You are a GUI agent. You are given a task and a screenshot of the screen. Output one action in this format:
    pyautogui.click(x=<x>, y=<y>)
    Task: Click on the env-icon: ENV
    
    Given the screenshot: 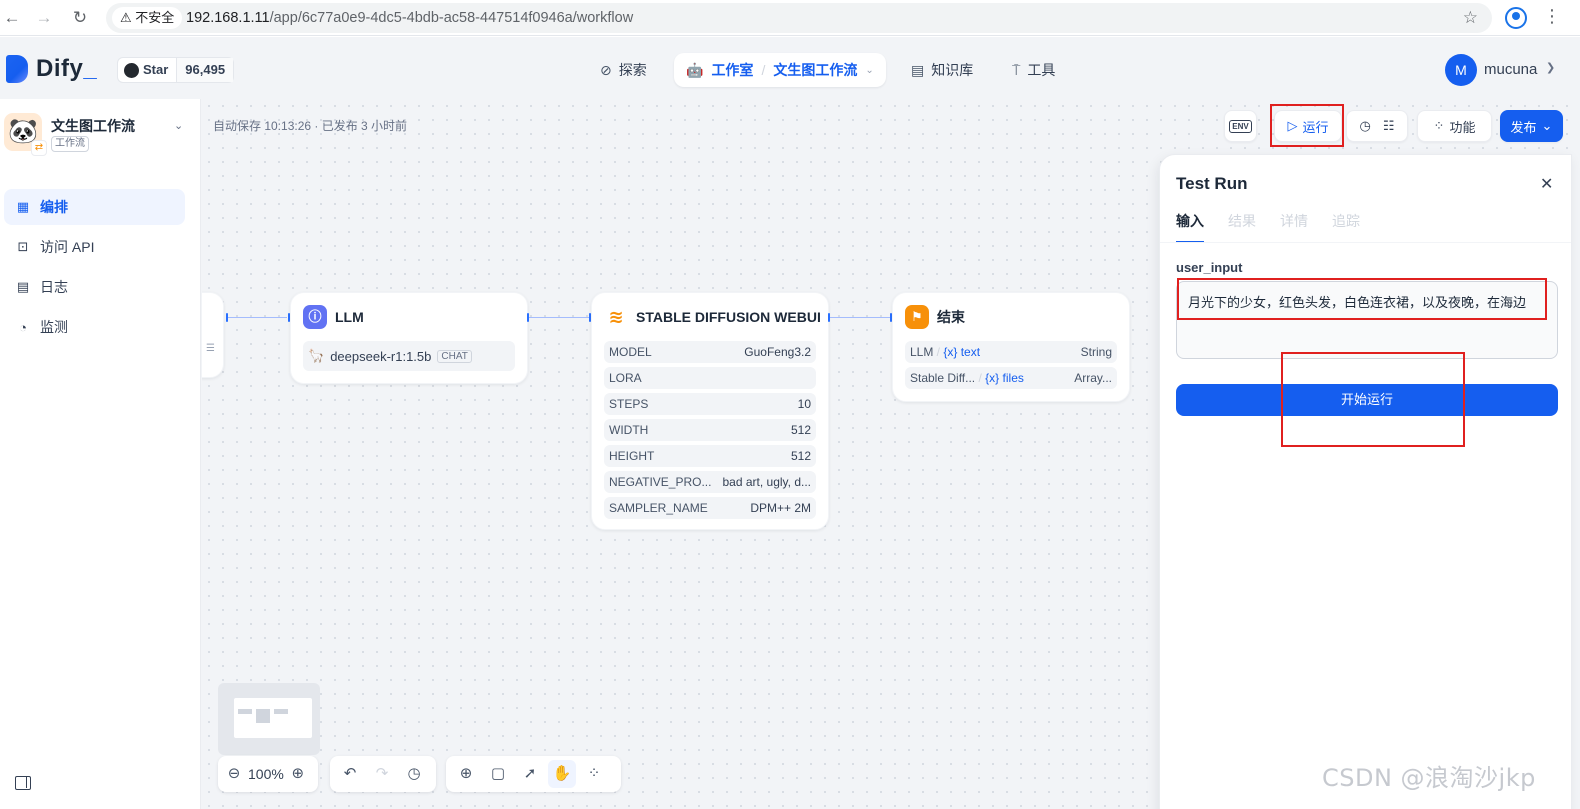 What is the action you would take?
    pyautogui.click(x=1240, y=126)
    